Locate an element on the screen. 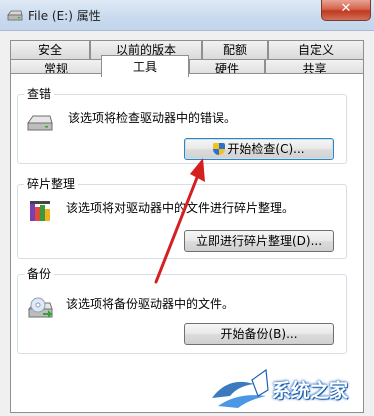 This screenshot has width=374, height=416. shield-icon is located at coordinates (219, 149).